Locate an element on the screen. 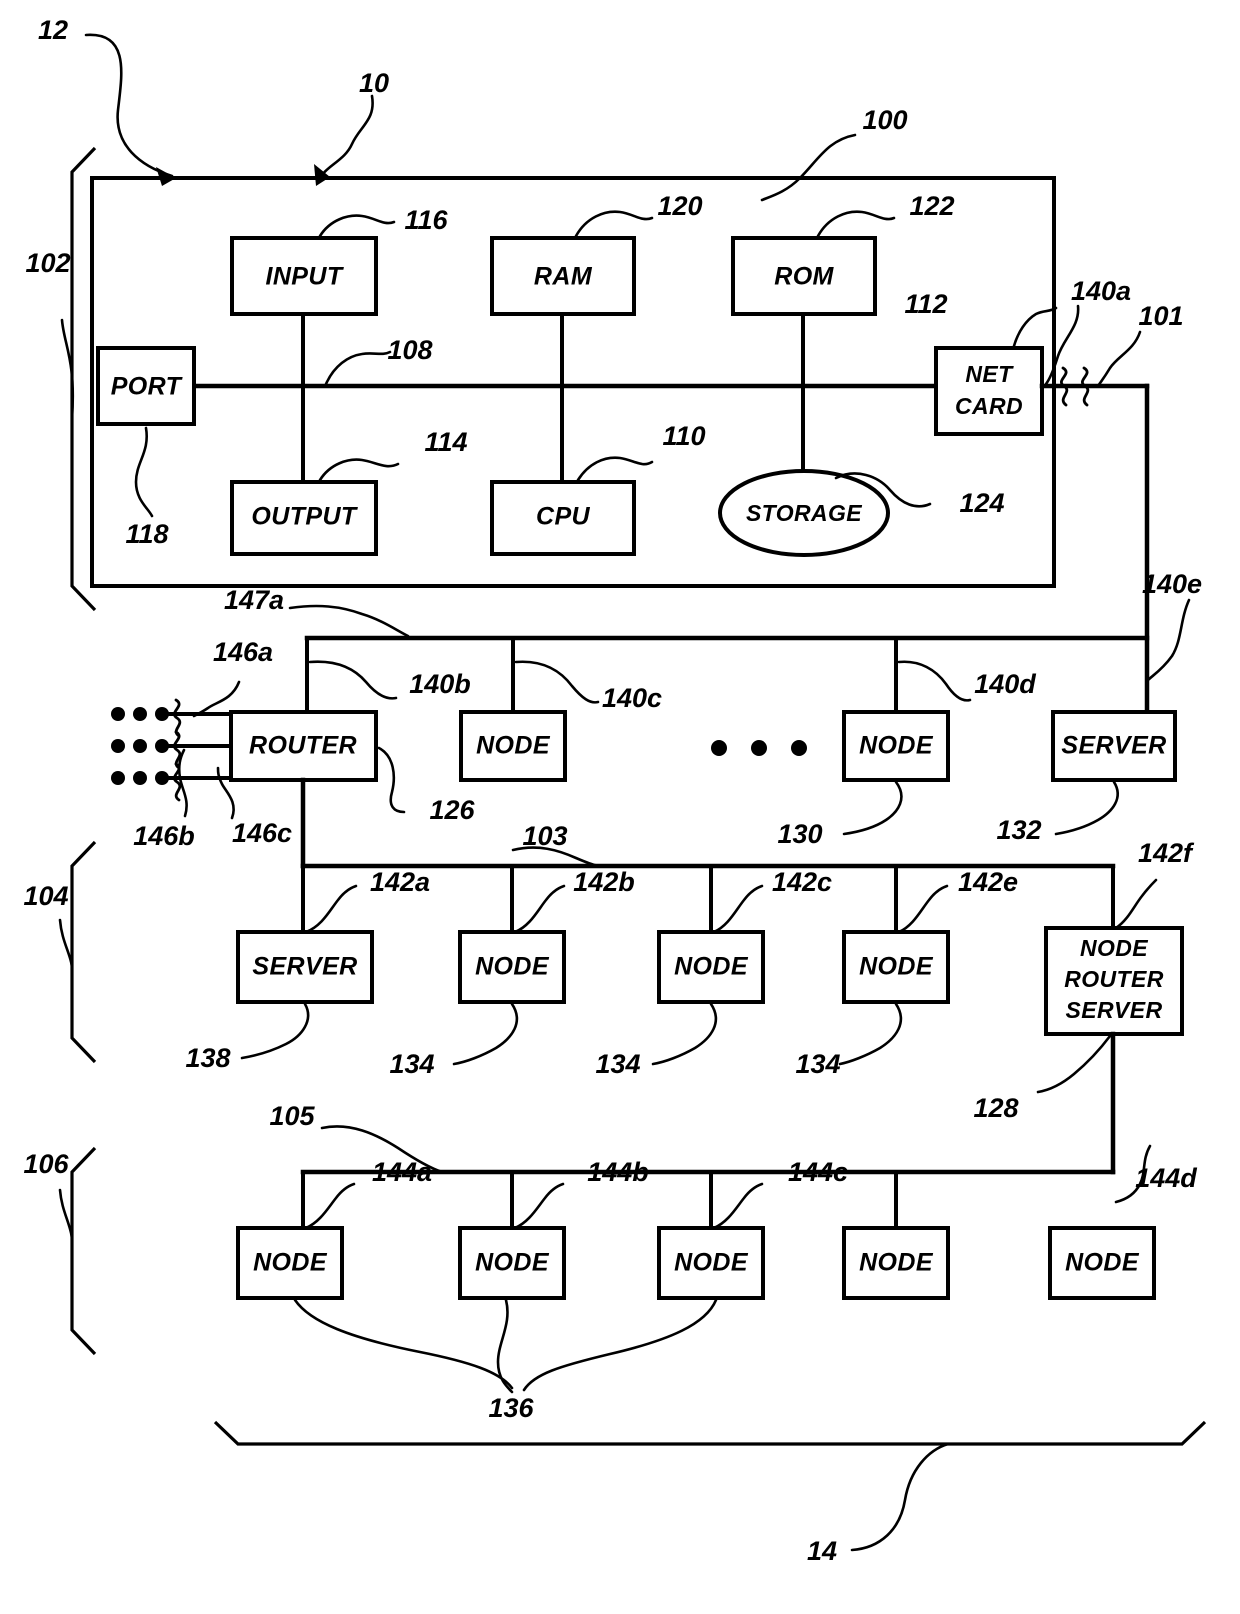 This screenshot has width=1240, height=1614. ref-140e: 140e is located at coordinates (1172, 584).